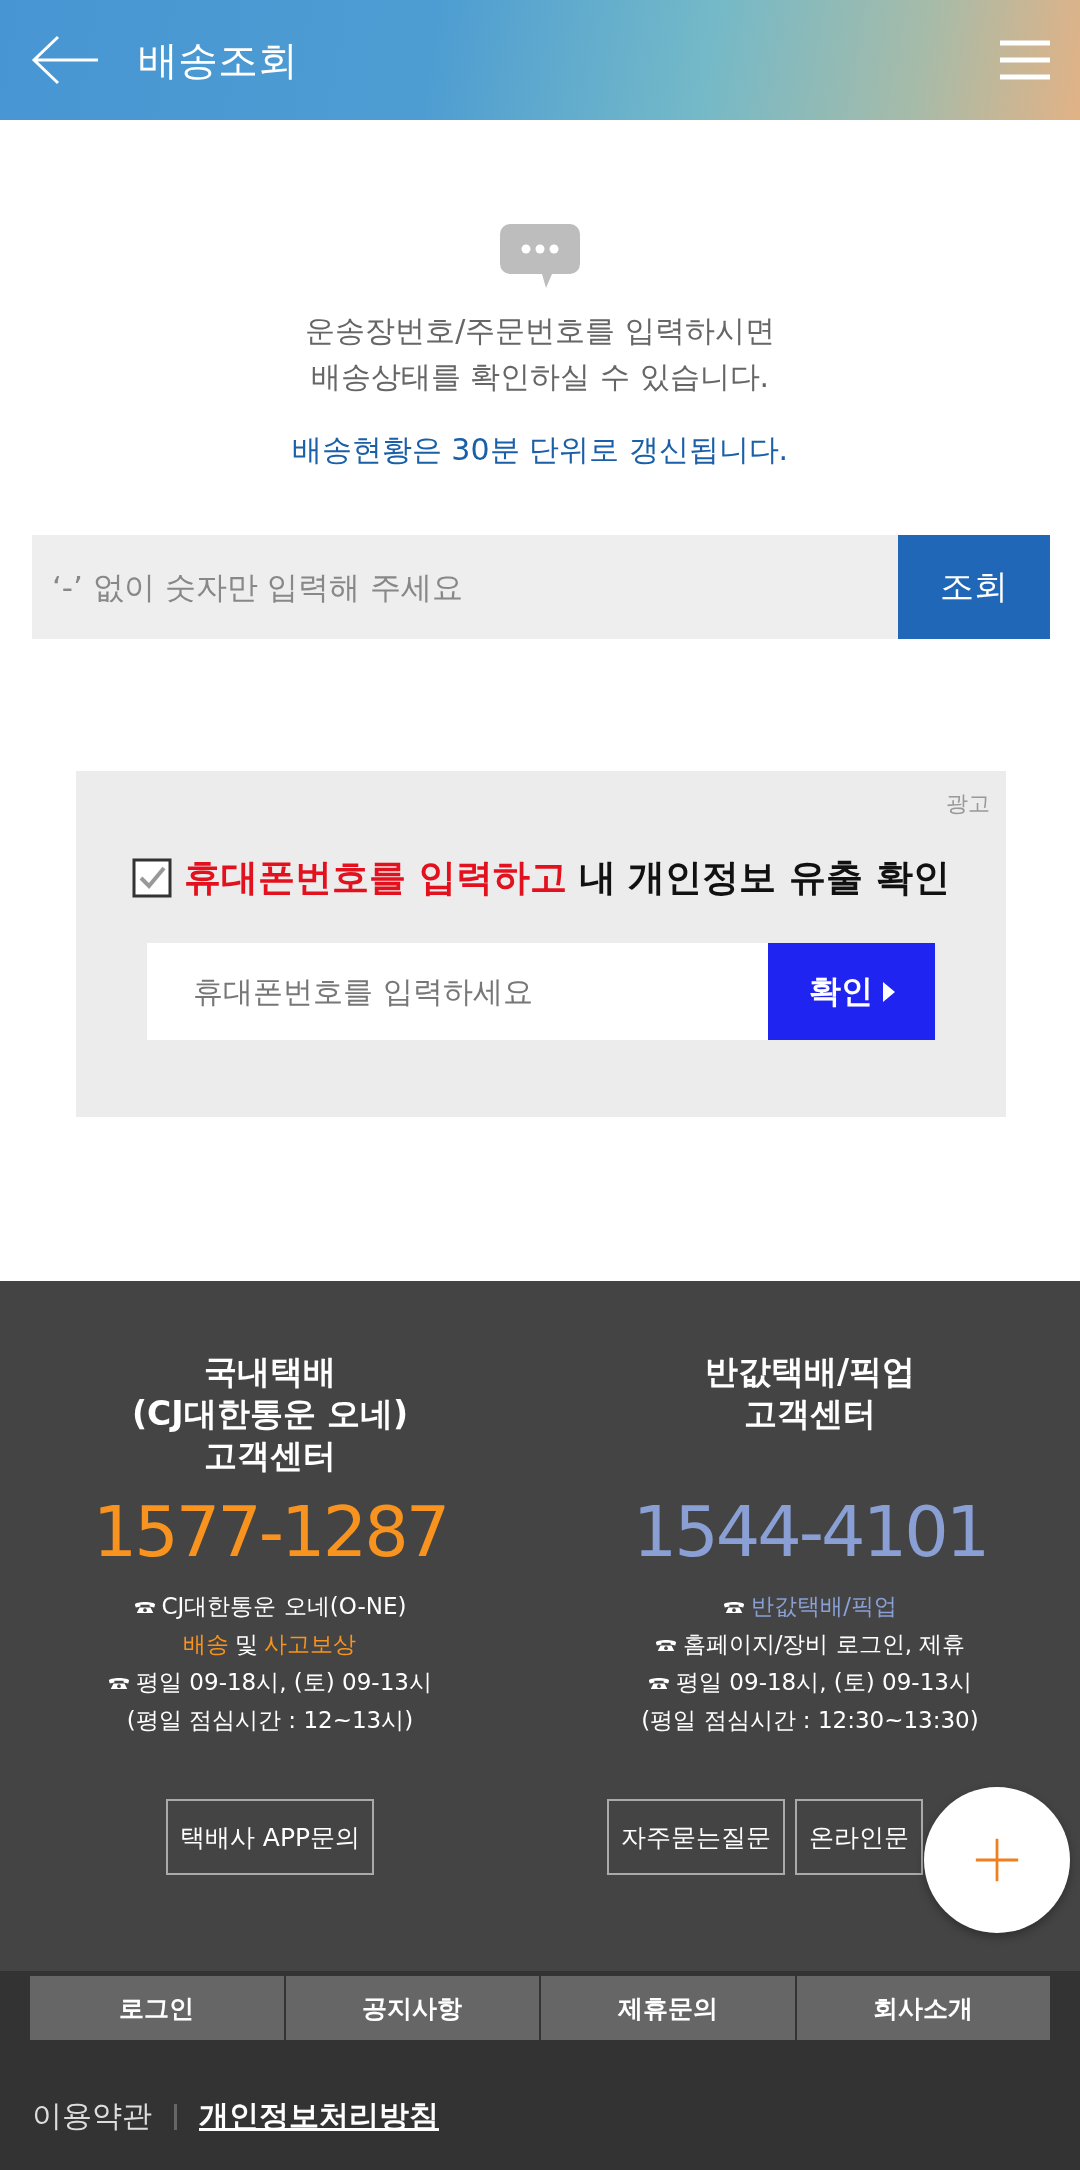 The width and height of the screenshot is (1080, 2170). I want to click on update-notice: 배송현황은 30분 단위로 갱신됩니다., so click(540, 450).